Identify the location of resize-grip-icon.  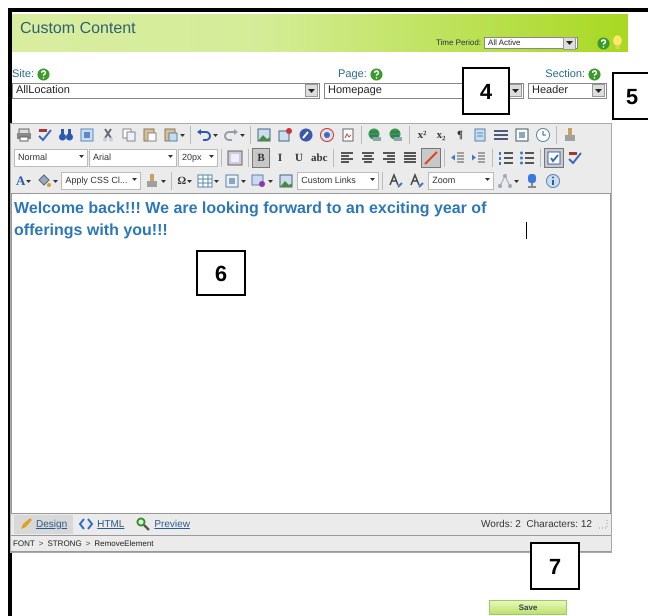
(603, 524).